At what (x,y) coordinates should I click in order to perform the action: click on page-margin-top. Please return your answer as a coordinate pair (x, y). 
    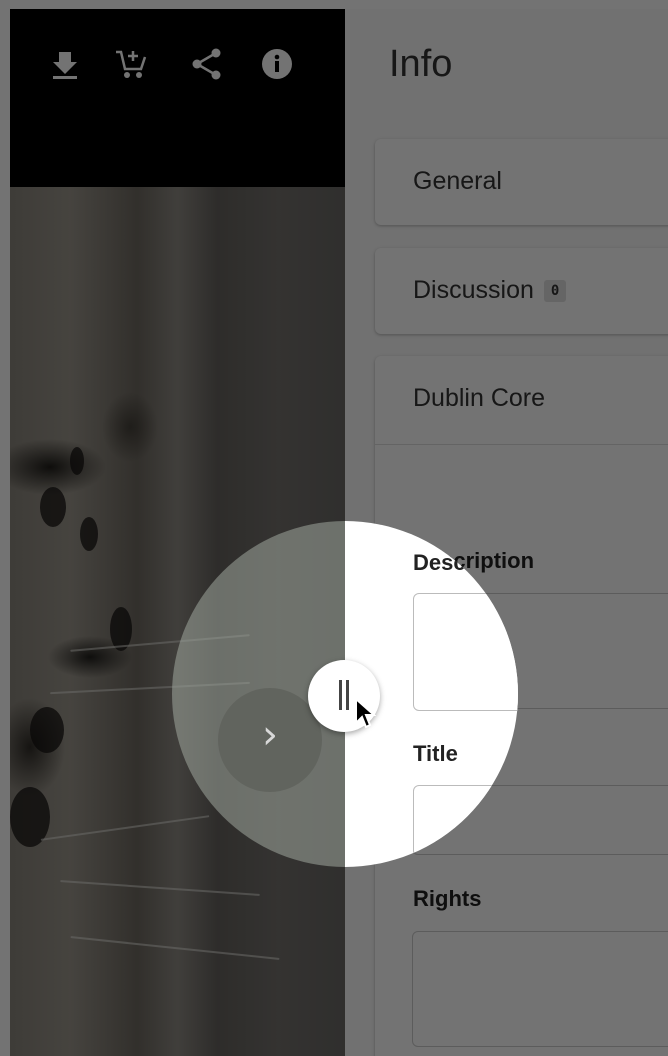
    Looking at the image, I should click on (334, 4).